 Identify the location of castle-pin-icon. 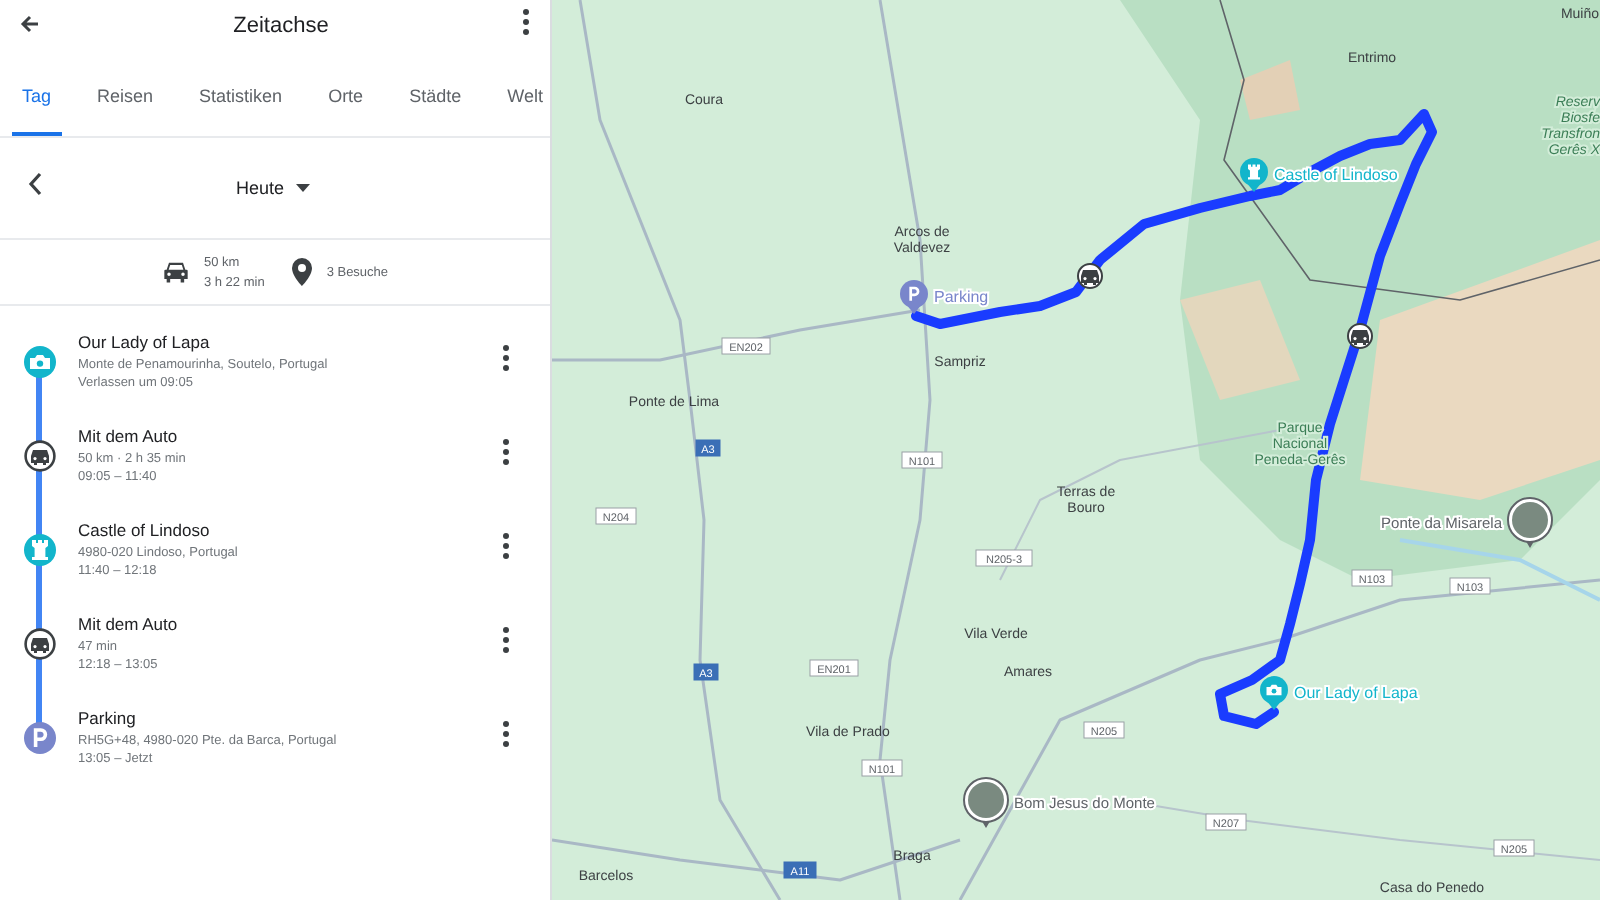
(1254, 175).